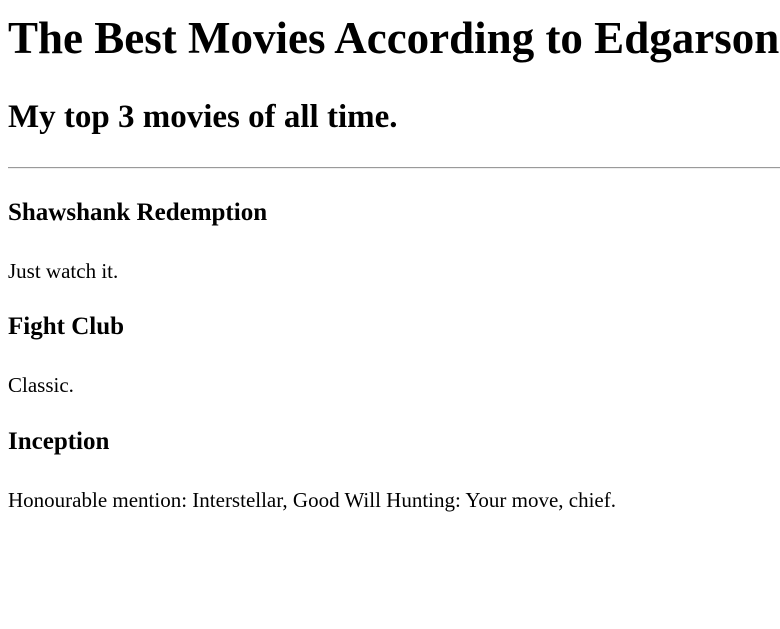 Image resolution: width=780 pixels, height=629 pixels. Describe the element at coordinates (59, 441) in the screenshot. I see `movie-title-3: Inception` at that location.